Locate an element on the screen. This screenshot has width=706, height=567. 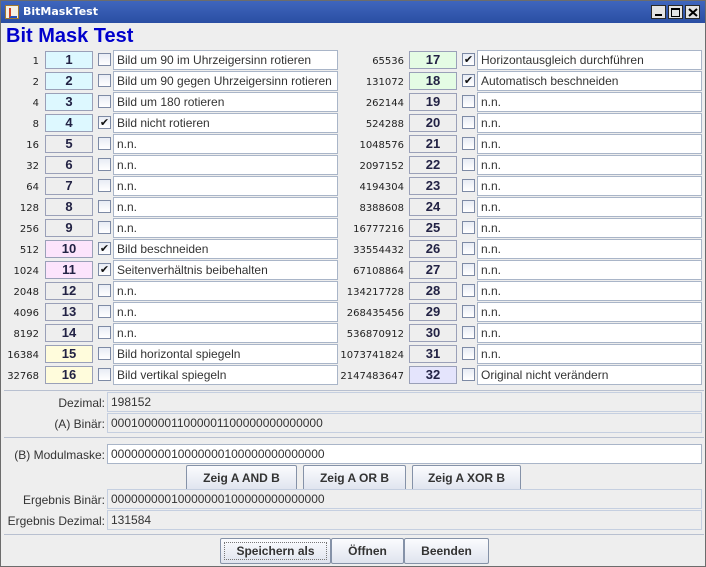
bit-row: 67108864 27 n.n. is located at coordinates (353, 270).